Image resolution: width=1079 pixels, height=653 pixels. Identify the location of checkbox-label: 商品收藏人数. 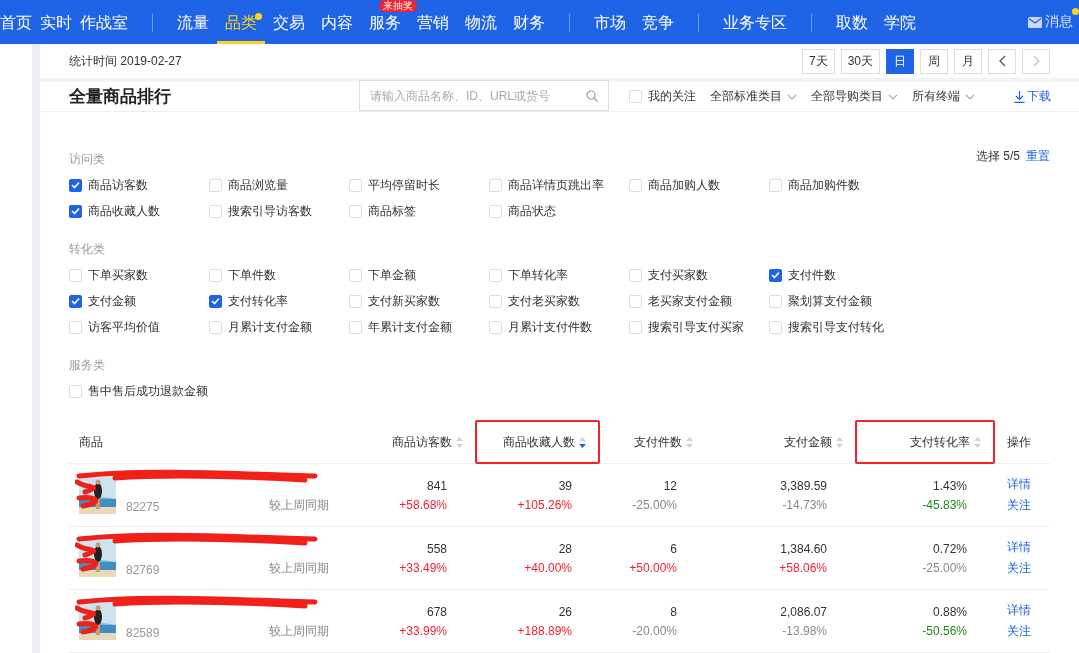
(124, 211).